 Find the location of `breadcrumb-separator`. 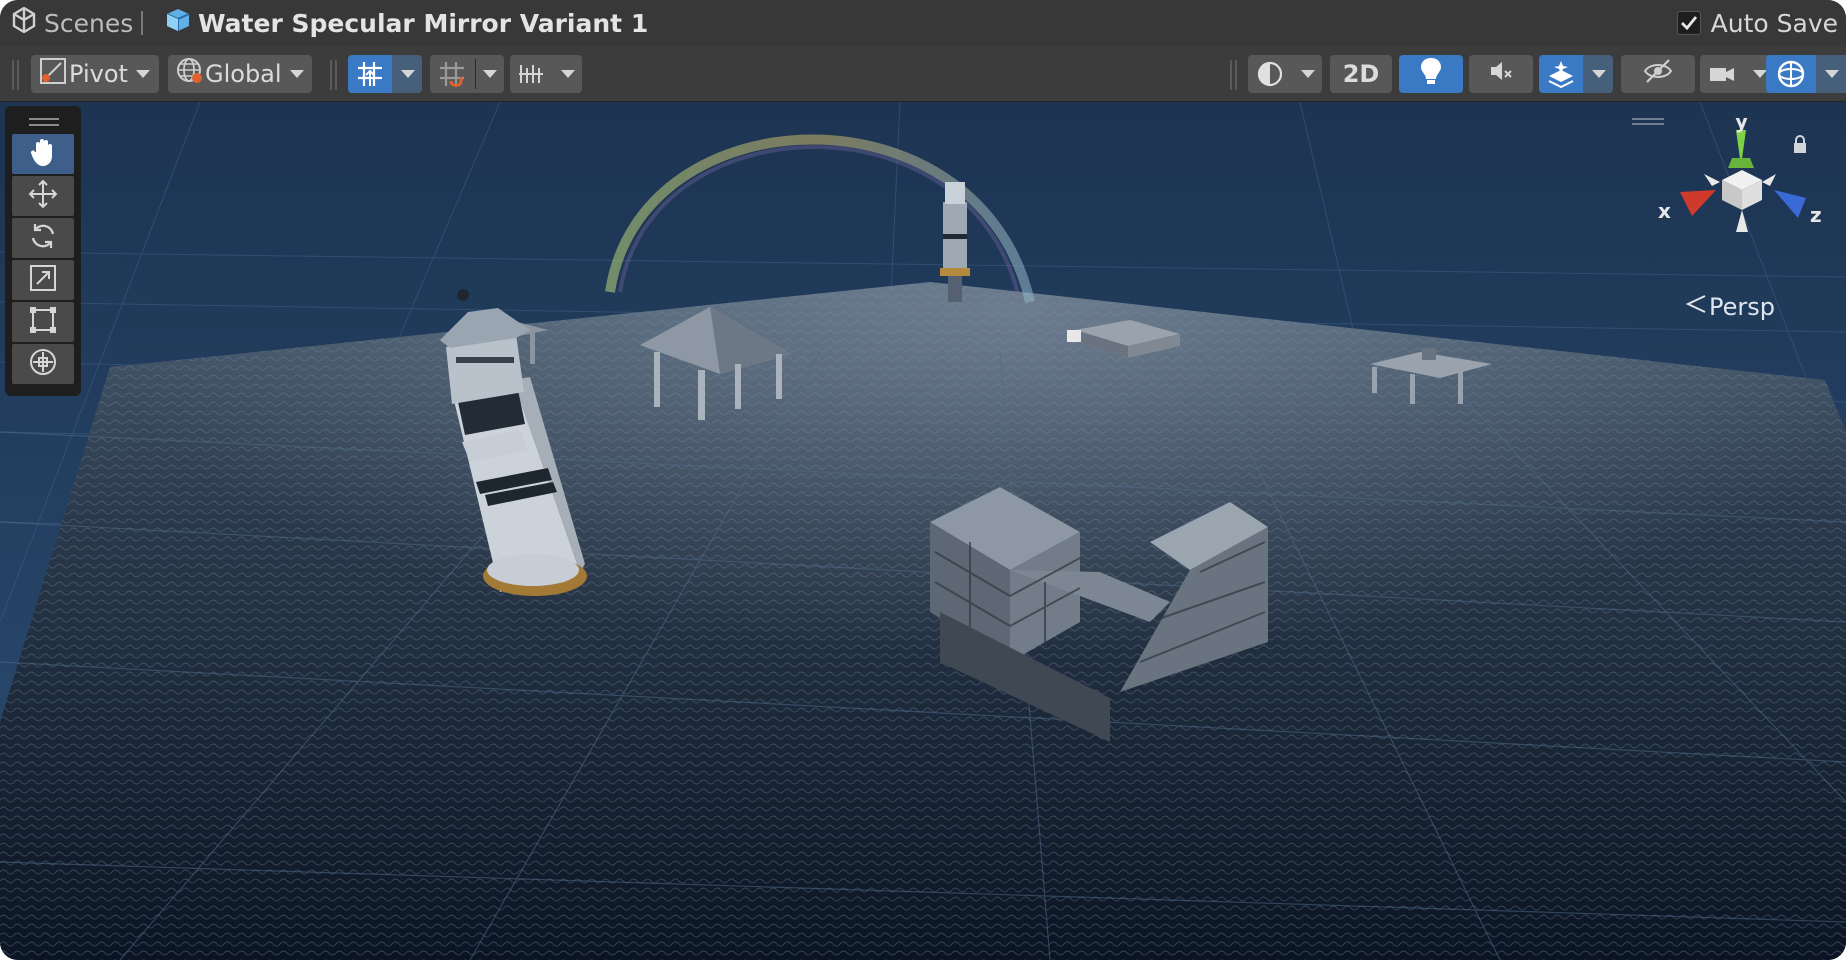

breadcrumb-separator is located at coordinates (142, 23).